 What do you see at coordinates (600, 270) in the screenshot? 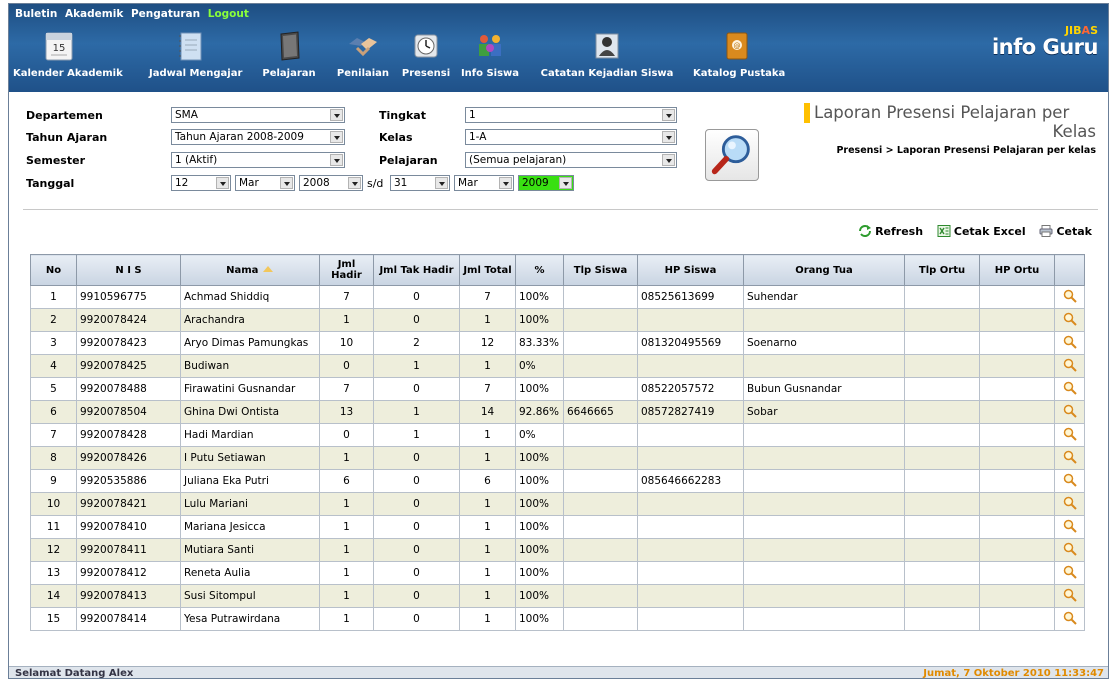
I see `col-tlp-siswa: Tlp Siswa` at bounding box center [600, 270].